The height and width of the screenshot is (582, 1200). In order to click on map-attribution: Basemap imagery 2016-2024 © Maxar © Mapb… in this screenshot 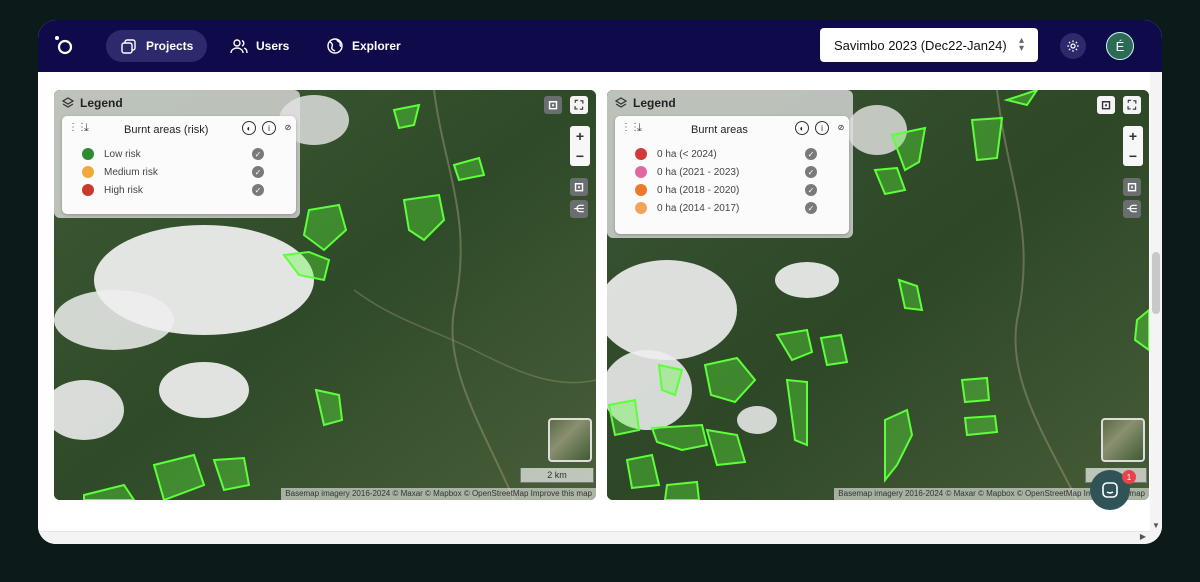, I will do `click(438, 494)`.